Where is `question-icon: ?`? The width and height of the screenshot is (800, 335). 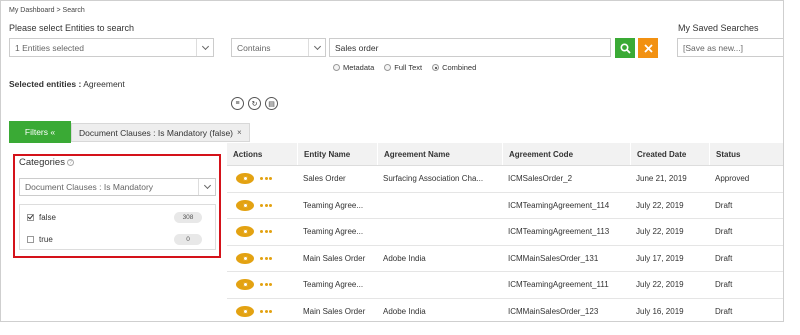 question-icon: ? is located at coordinates (70, 162).